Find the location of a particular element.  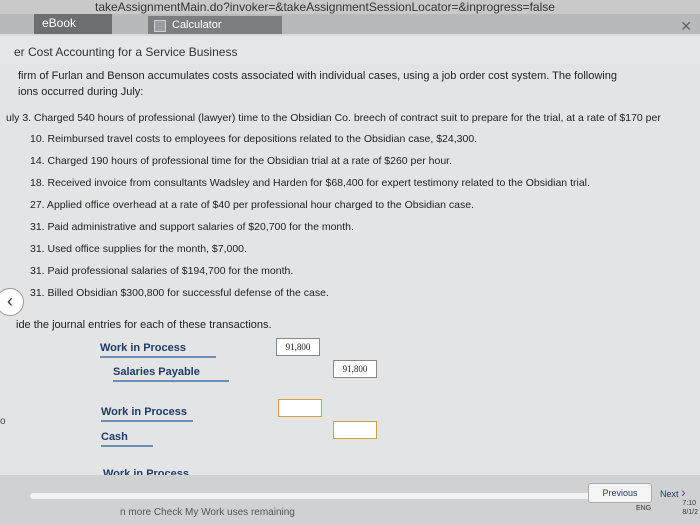

clock-time: 7:10 is located at coordinates (689, 503).